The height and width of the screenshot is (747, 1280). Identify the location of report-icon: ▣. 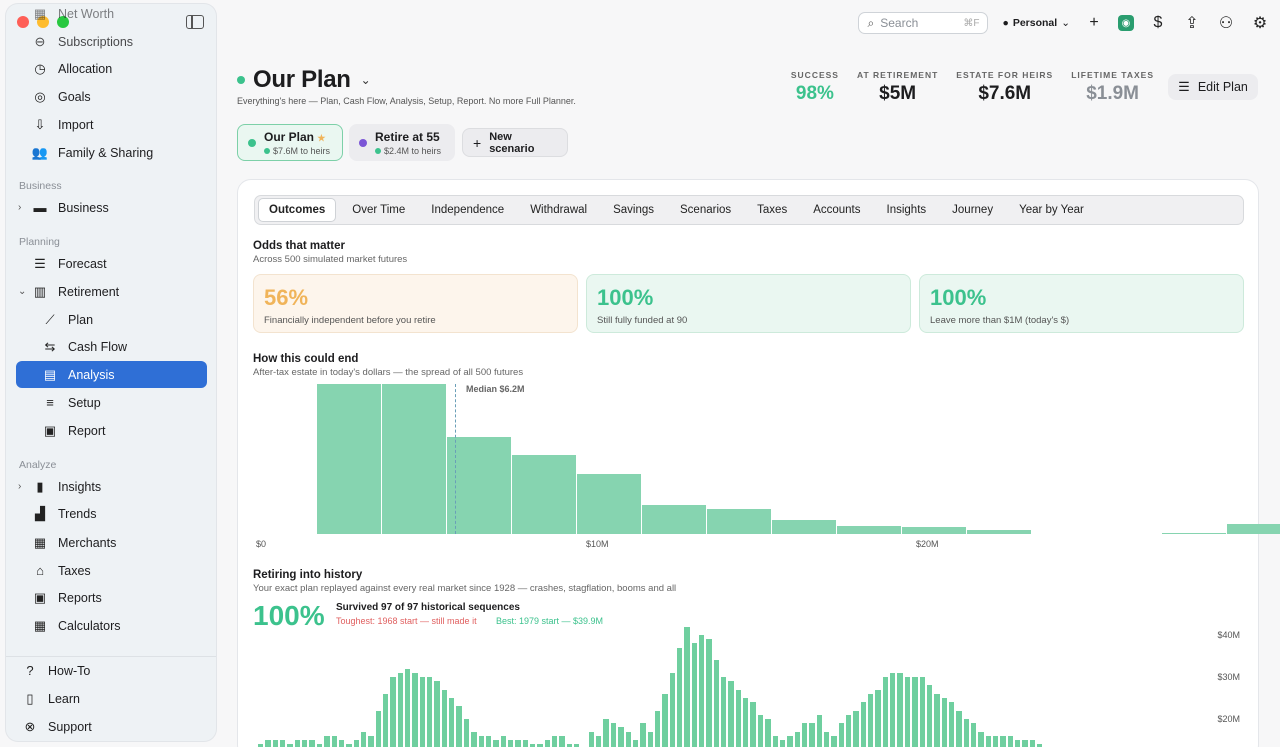
(50, 430).